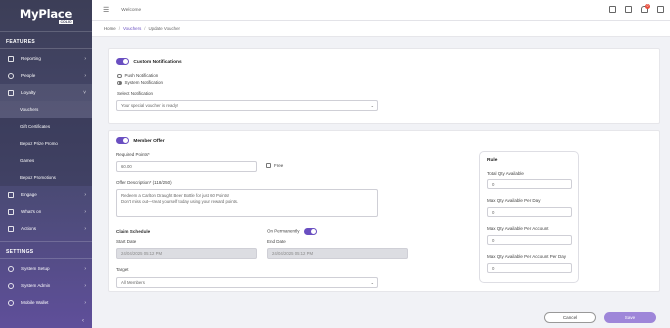  I want to click on rule-title: Rule, so click(492, 160).